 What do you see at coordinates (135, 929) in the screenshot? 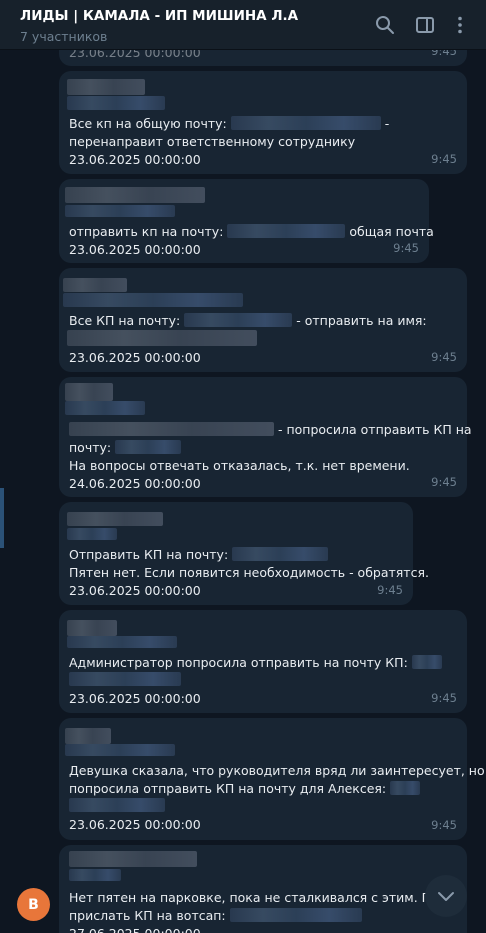
I see `message-date: 27.06.2025 00:00:00` at bounding box center [135, 929].